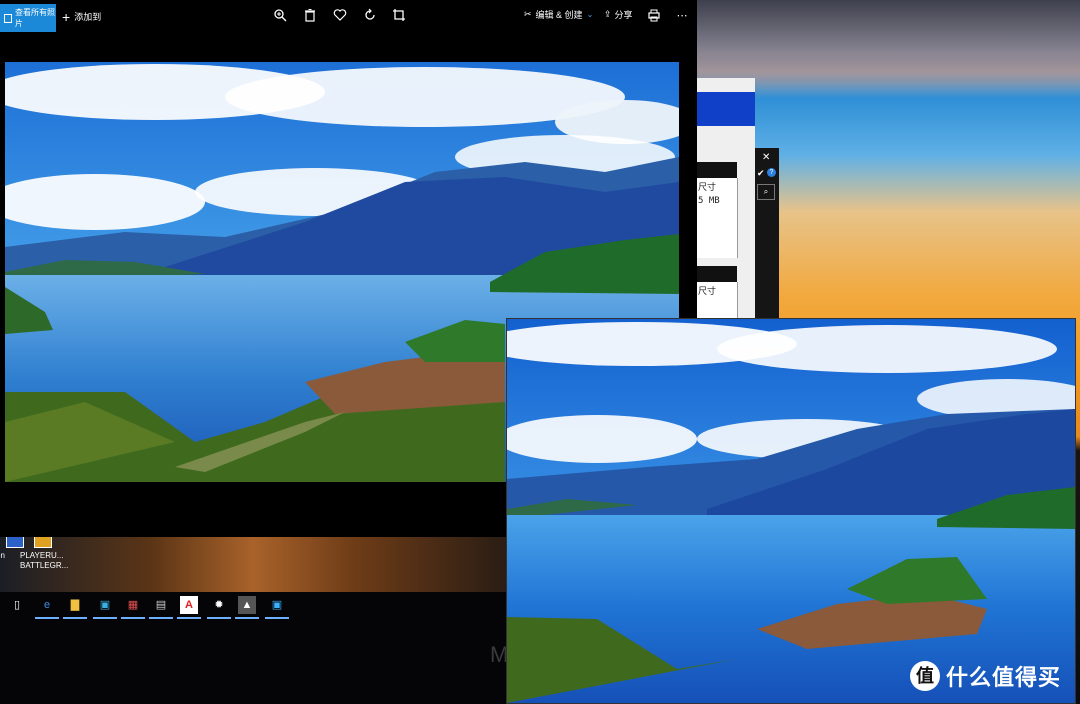 The height and width of the screenshot is (704, 1080). Describe the element at coordinates (280, 16) in the screenshot. I see `zoom-icon` at that location.